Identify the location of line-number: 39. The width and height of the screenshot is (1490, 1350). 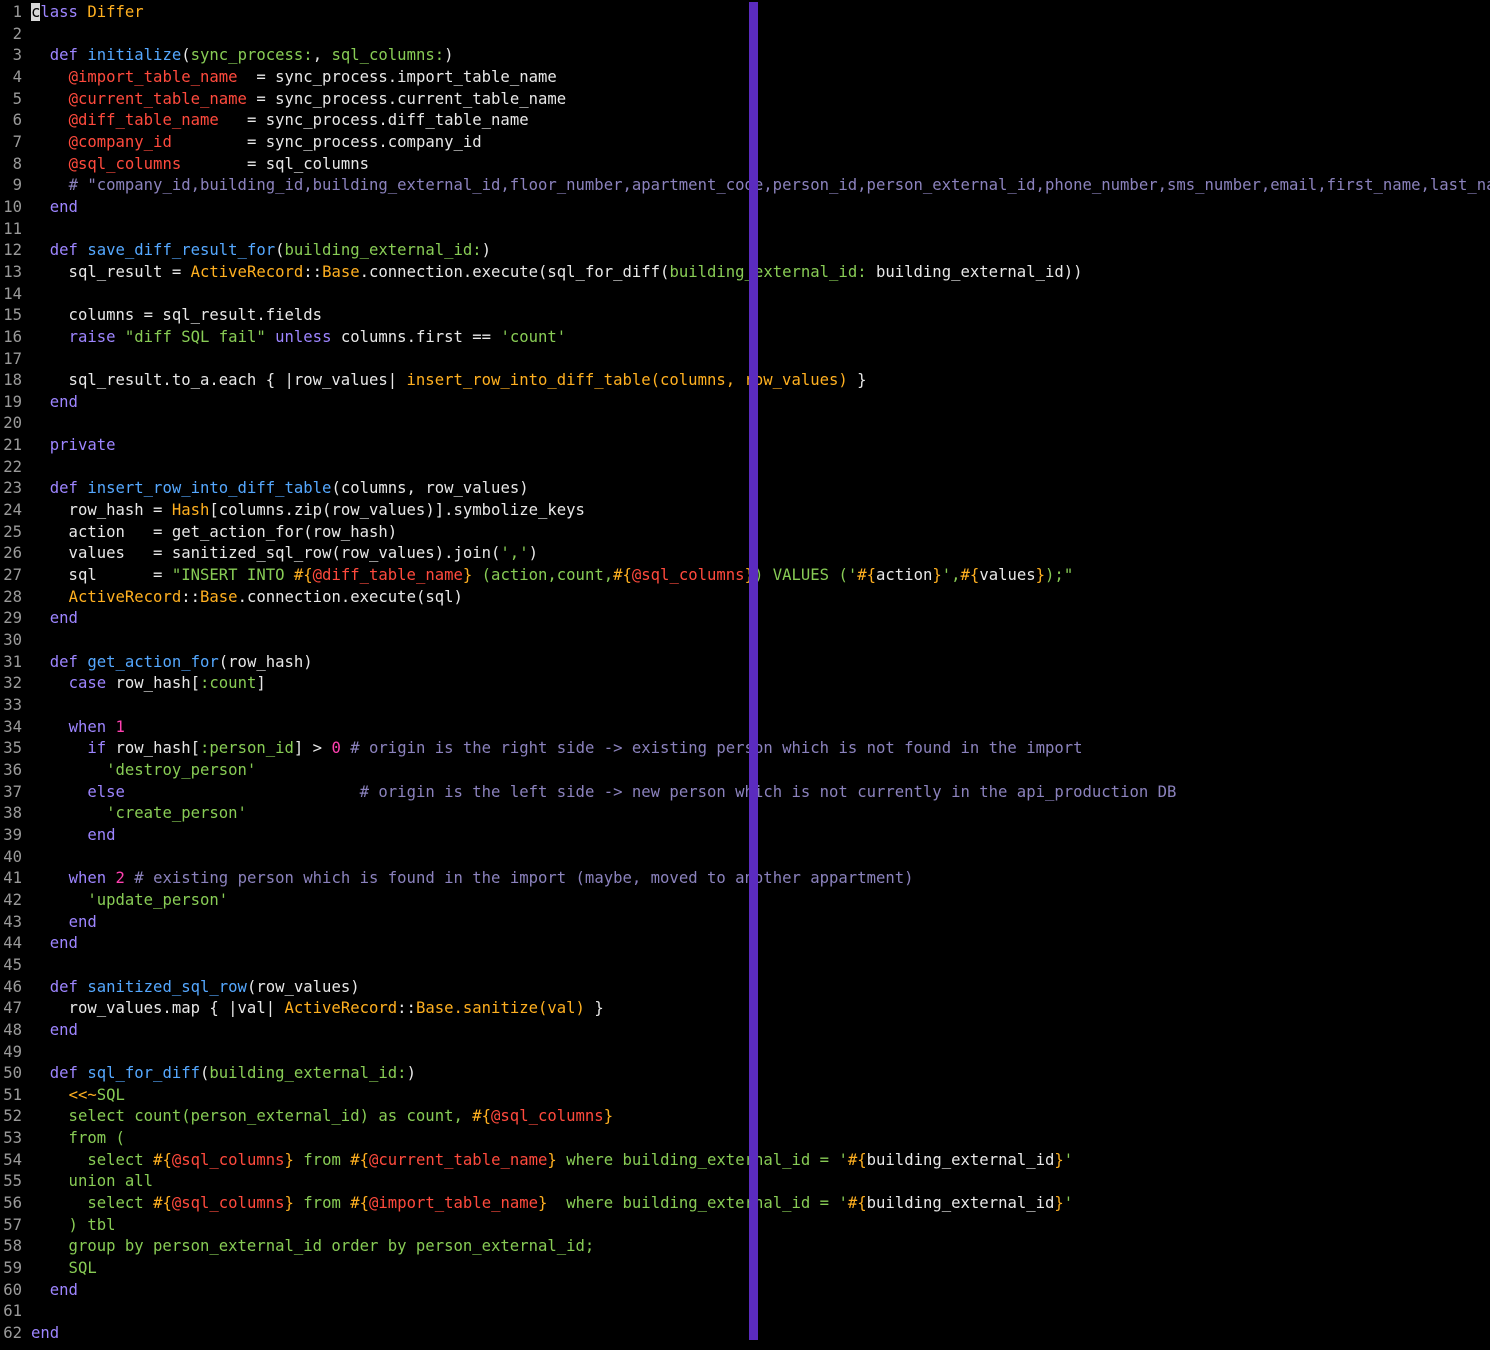
(12, 834).